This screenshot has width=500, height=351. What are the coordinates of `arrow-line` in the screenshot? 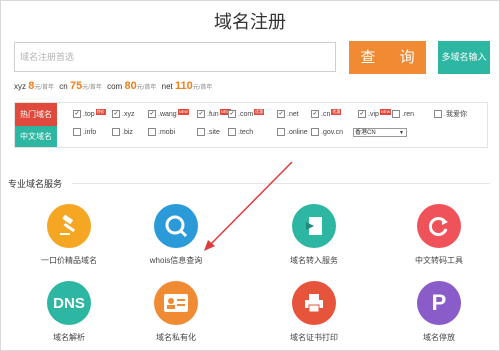 It's located at (251, 203).